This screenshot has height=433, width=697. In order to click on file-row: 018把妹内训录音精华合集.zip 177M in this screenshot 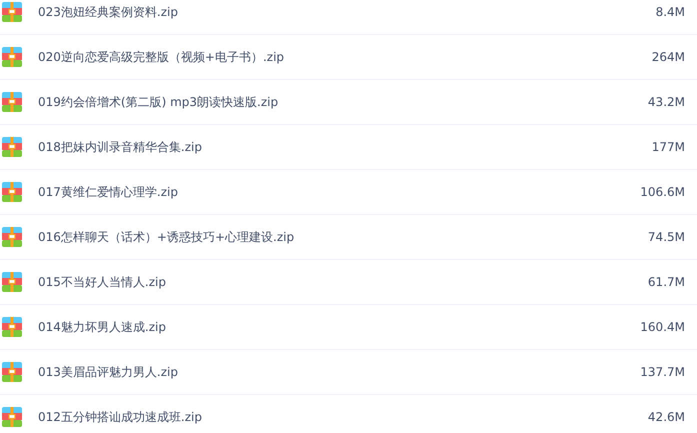, I will do `click(348, 147)`.